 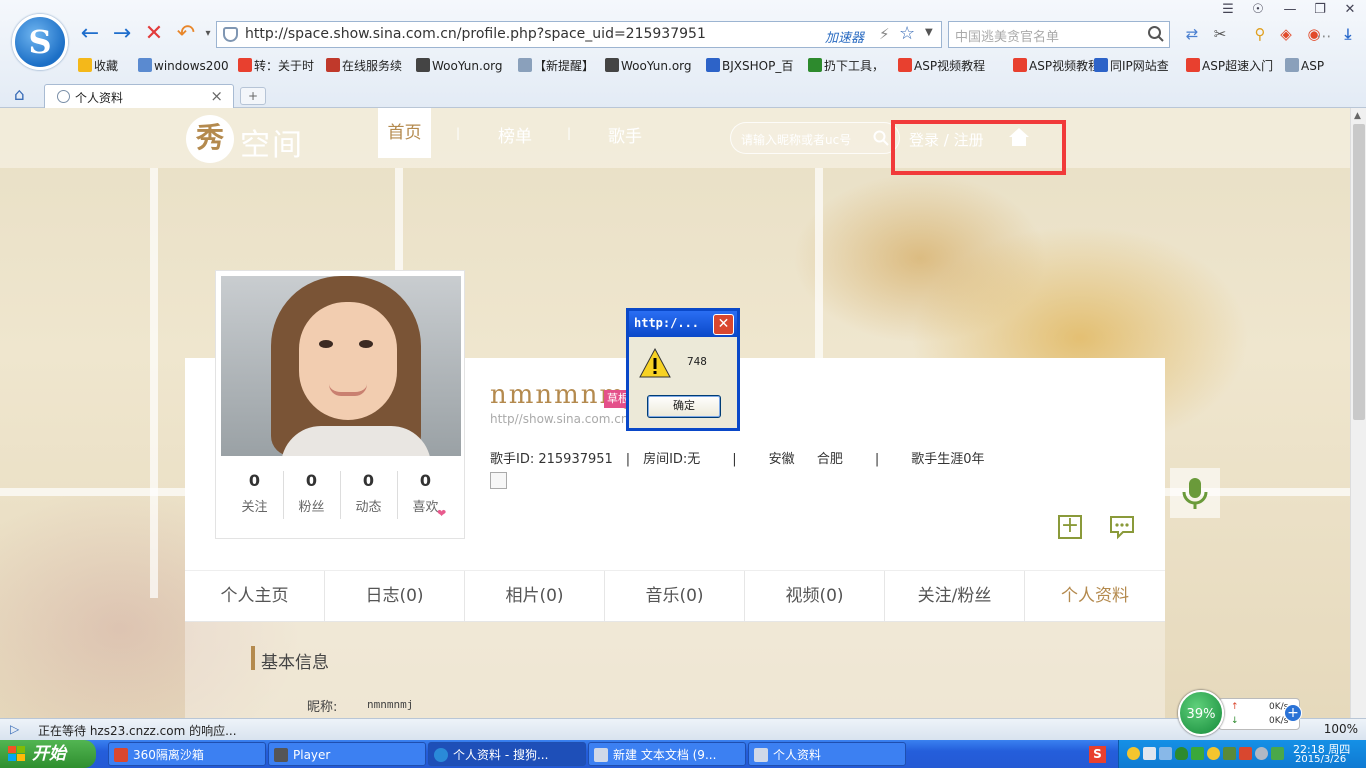 What do you see at coordinates (90, 34) in the screenshot?
I see `back-icon: ←` at bounding box center [90, 34].